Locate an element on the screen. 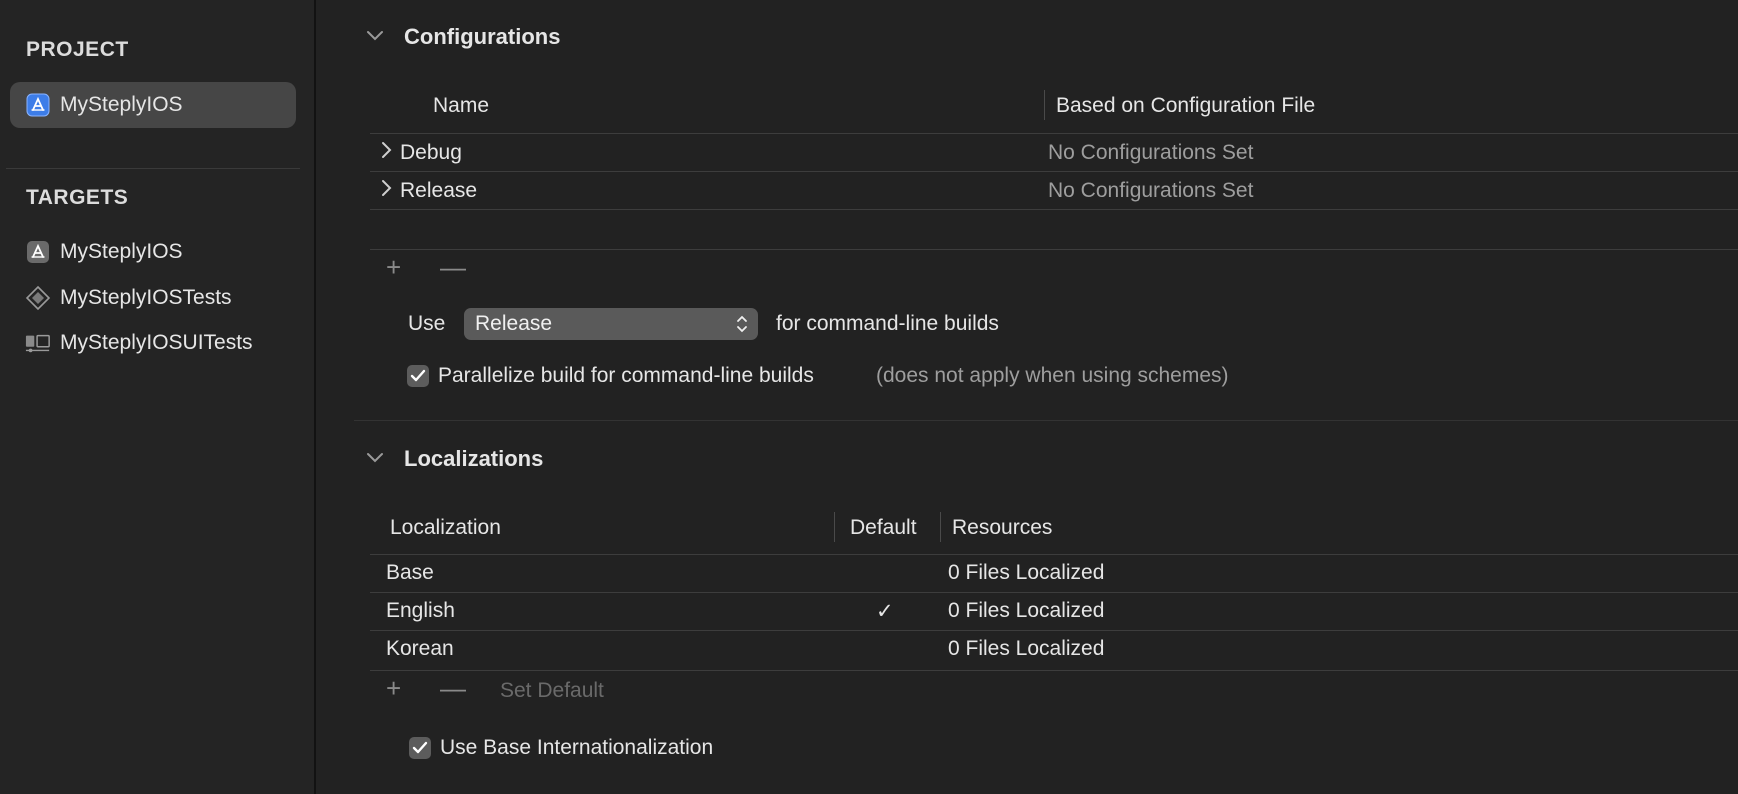 The height and width of the screenshot is (794, 1738). sidebar-item-project: MySteplyIOS is located at coordinates (153, 105).